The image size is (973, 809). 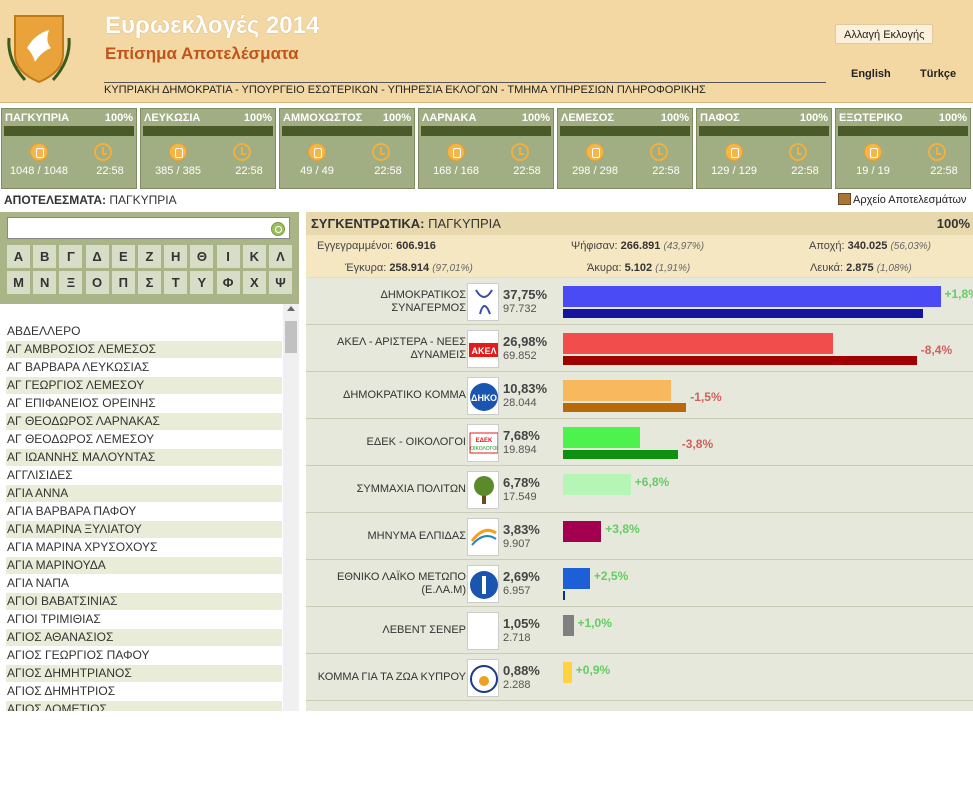 I want to click on search-input, so click(x=148, y=228).